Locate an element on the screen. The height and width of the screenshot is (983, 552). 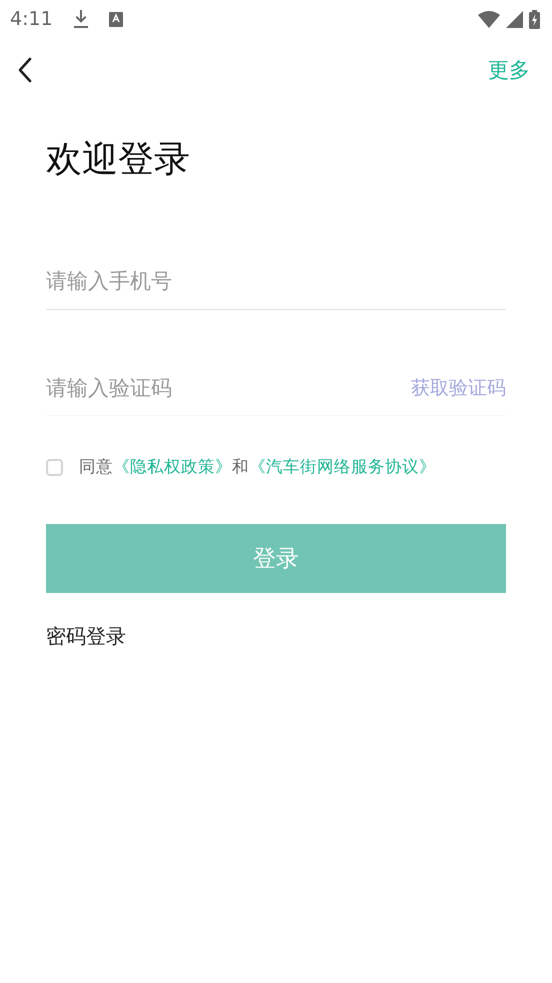
agreement-link: 《汽车街网络服务协议》 is located at coordinates (342, 466).